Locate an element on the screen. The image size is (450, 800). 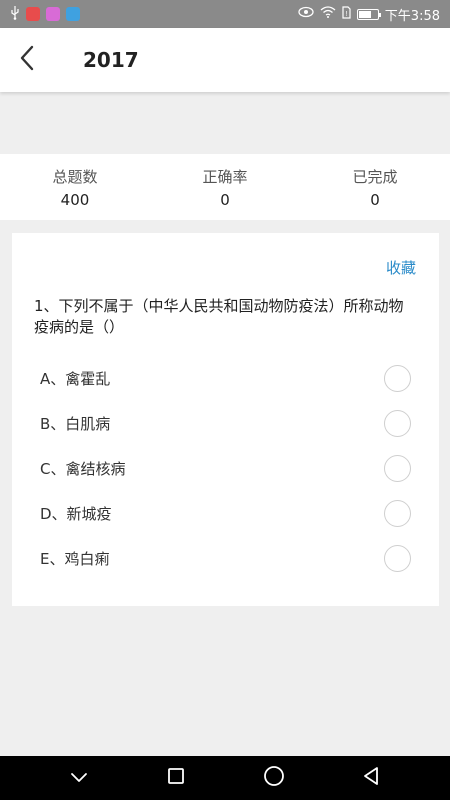
nav-recents-button is located at coordinates (176, 778).